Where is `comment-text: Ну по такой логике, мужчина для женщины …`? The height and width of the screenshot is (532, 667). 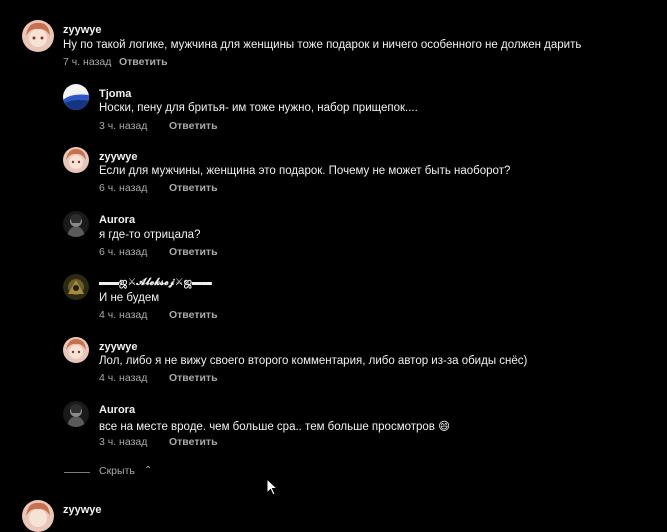
comment-text: Ну по такой логике, мужчина для женщины … is located at coordinates (322, 45).